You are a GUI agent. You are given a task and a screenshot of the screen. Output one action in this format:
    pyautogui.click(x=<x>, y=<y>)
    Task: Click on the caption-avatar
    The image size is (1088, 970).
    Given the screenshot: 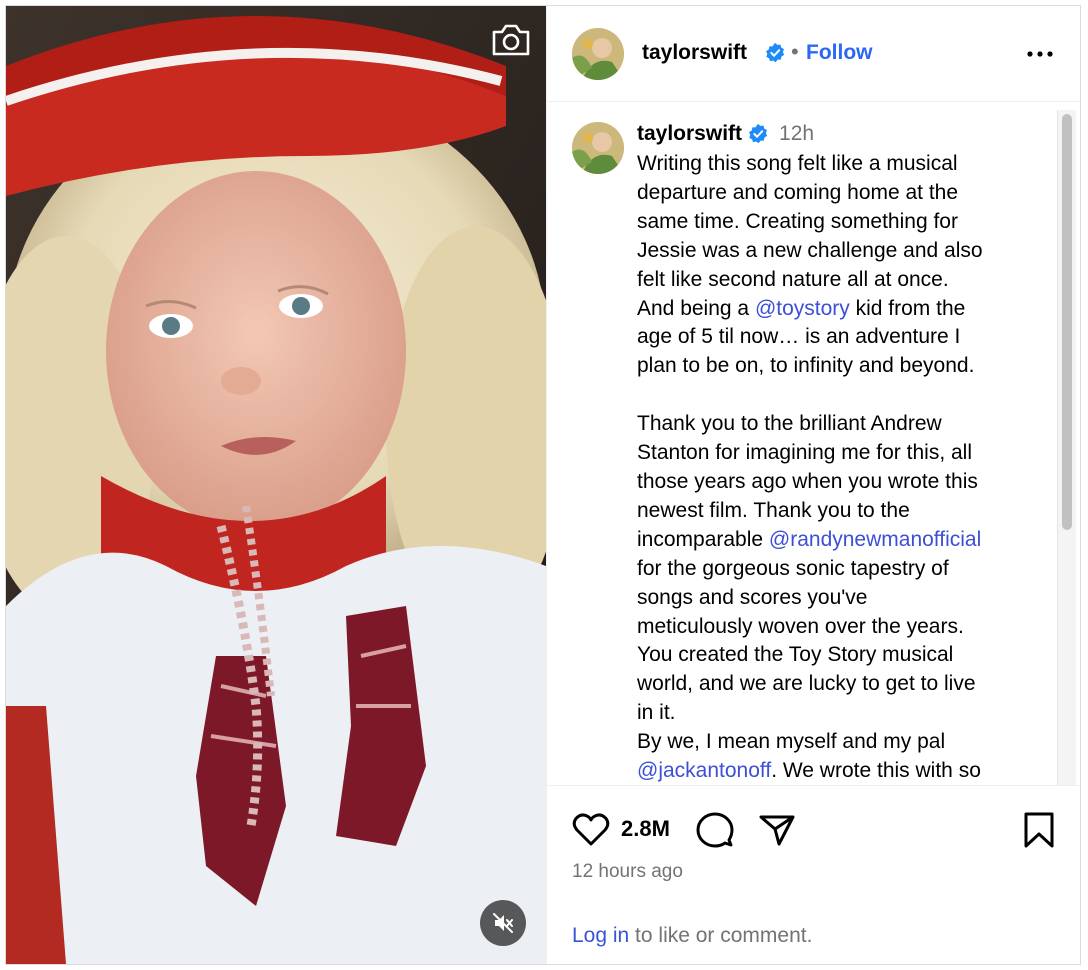 What is the action you would take?
    pyautogui.click(x=598, y=148)
    